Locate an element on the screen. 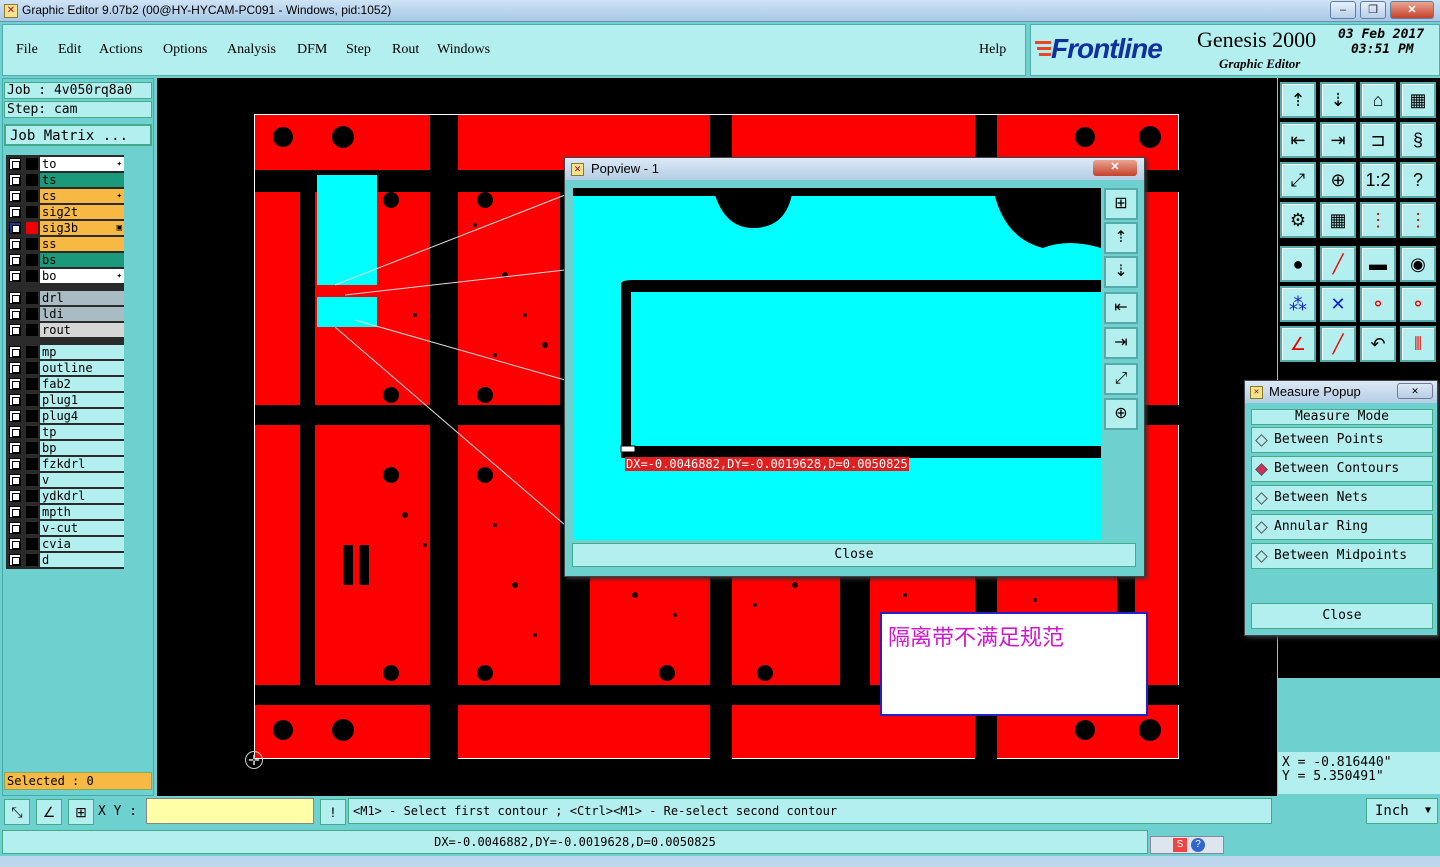 Image resolution: width=1440 pixels, height=867 pixels. layer-row-cvia: cvia is located at coordinates (65, 544).